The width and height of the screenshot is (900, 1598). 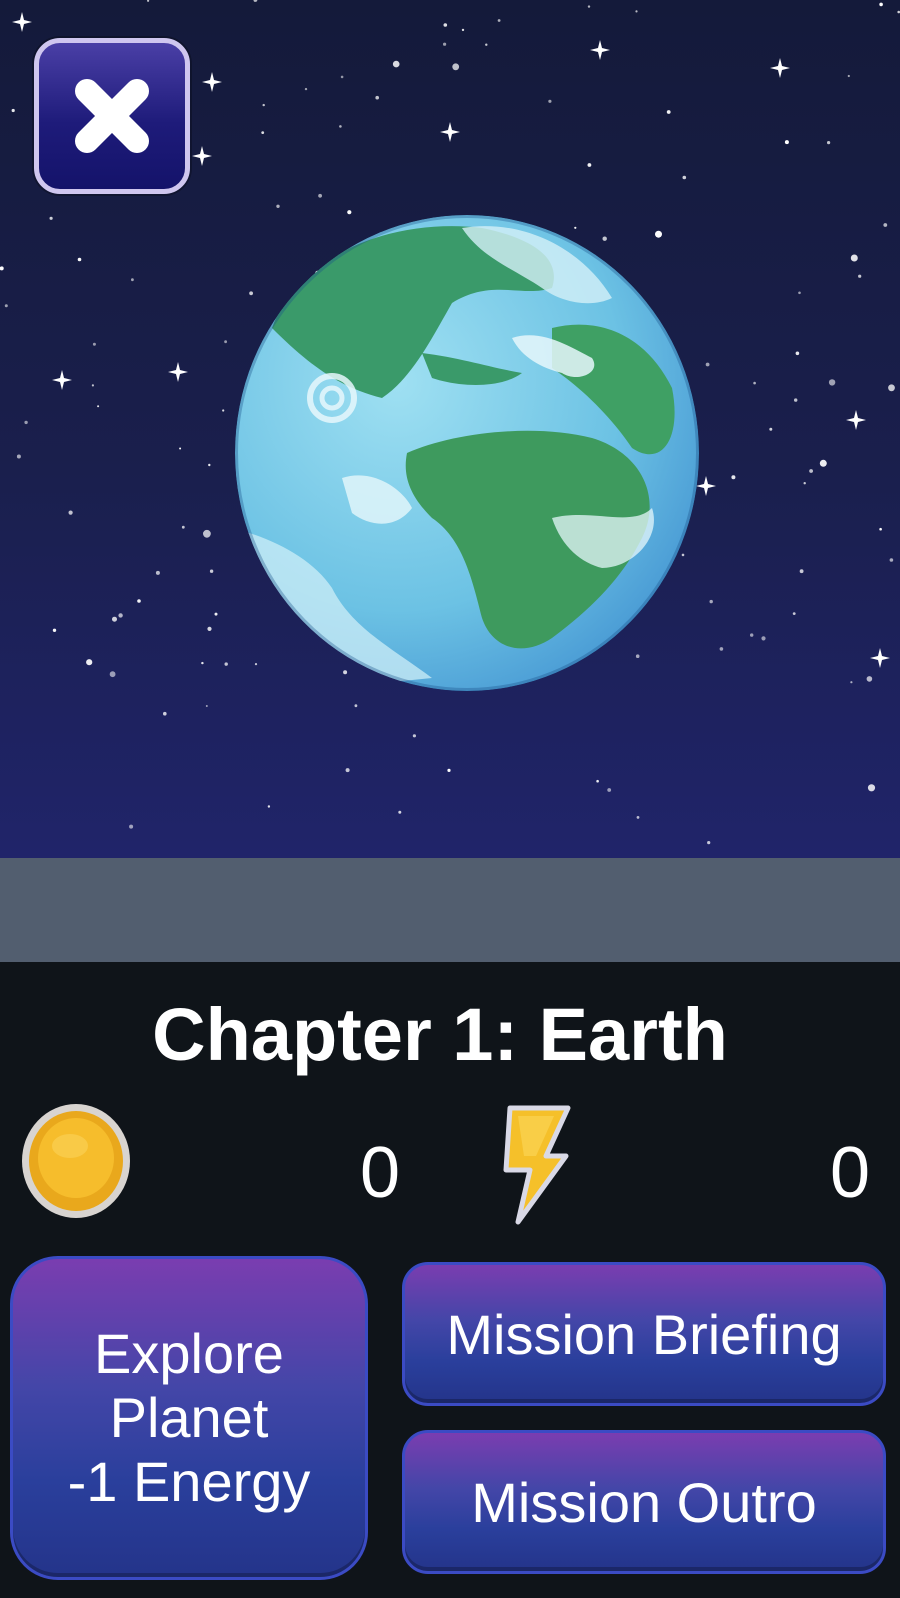 What do you see at coordinates (76, 1161) in the screenshot?
I see `gold-coin-icon` at bounding box center [76, 1161].